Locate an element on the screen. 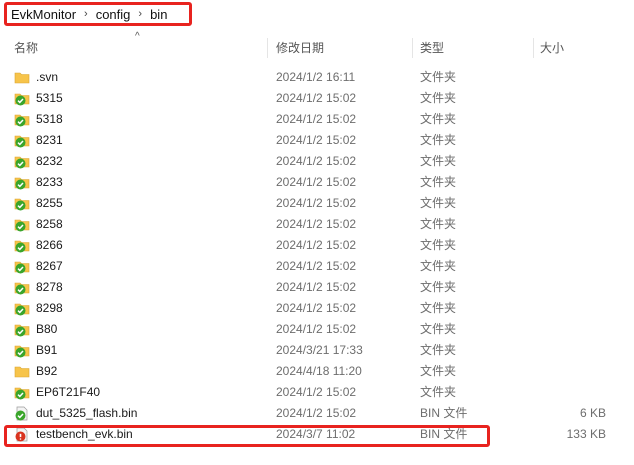 Image resolution: width=634 pixels, height=465 pixels. file-row: 8233 2024/1/2 15:02 文件夹 is located at coordinates (317, 182).